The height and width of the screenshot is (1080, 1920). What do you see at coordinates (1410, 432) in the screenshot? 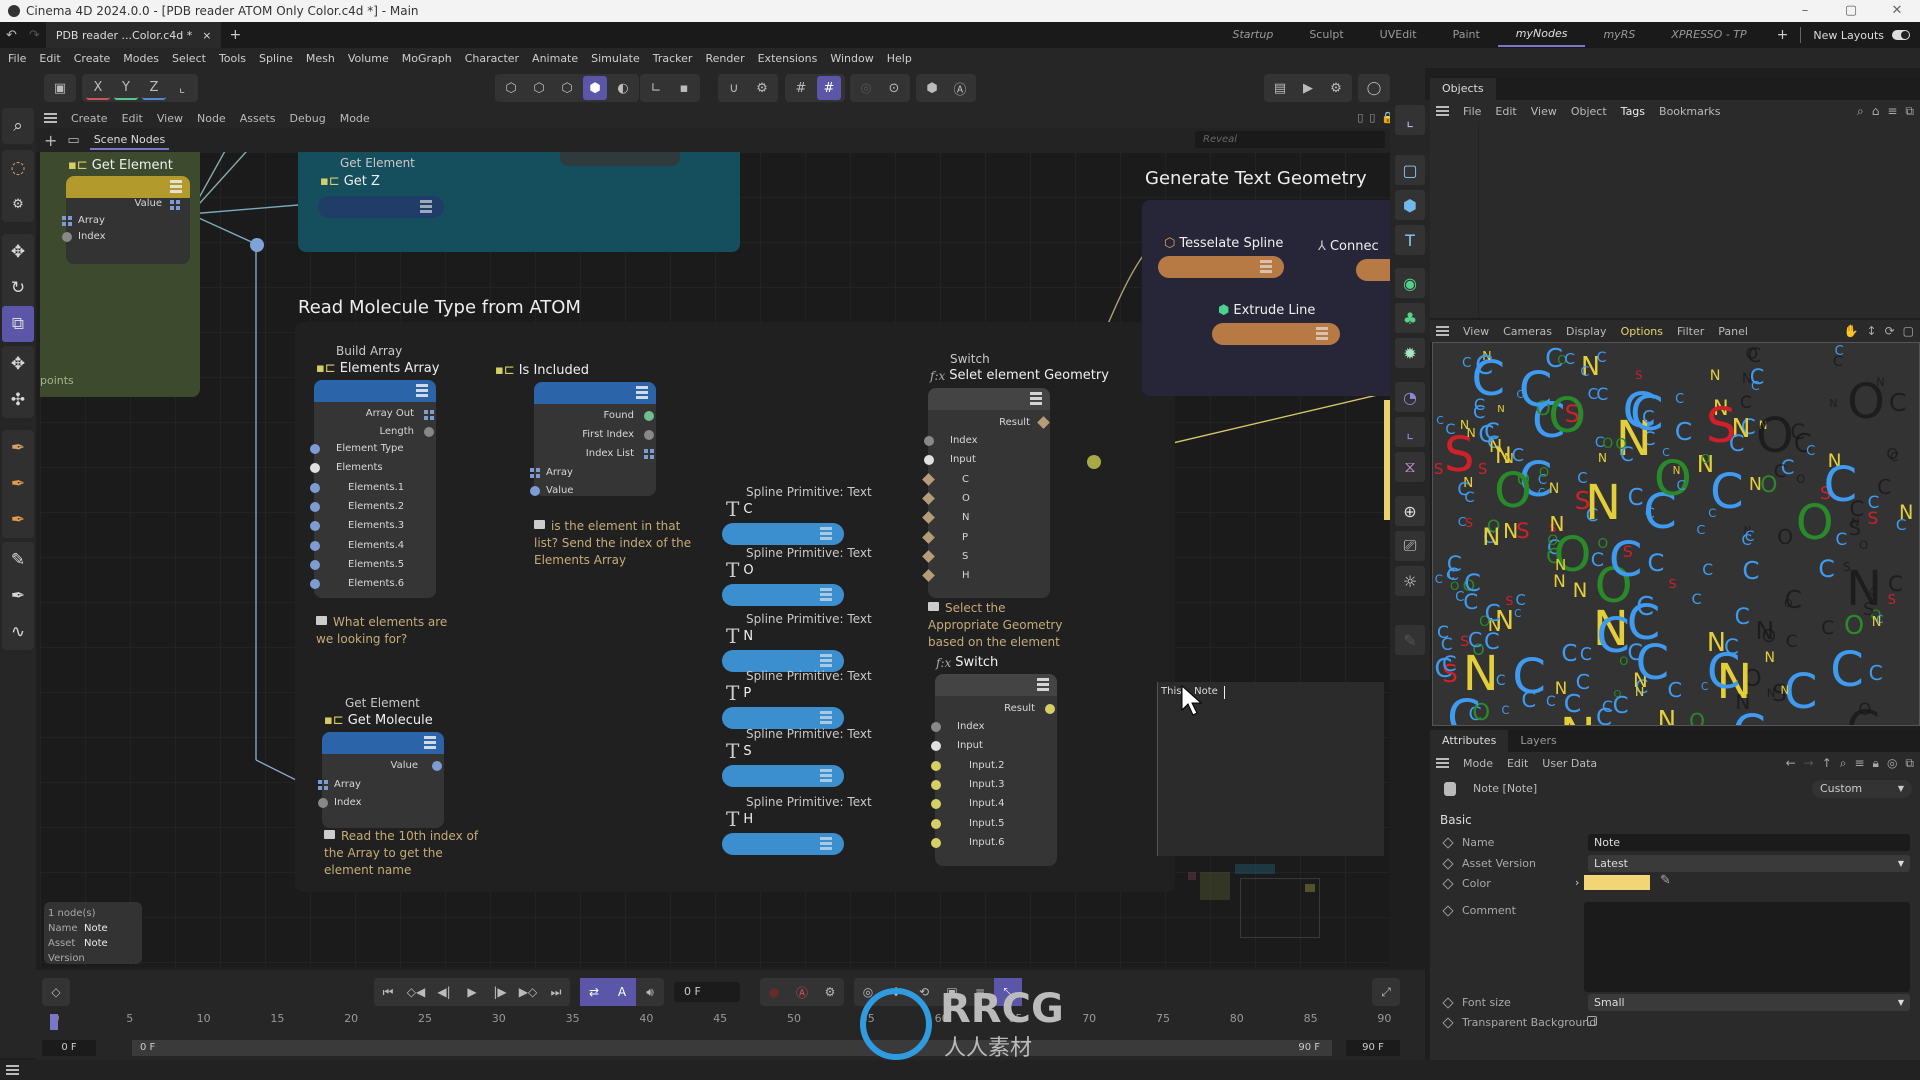
I see `field-icon: ⌞` at bounding box center [1410, 432].